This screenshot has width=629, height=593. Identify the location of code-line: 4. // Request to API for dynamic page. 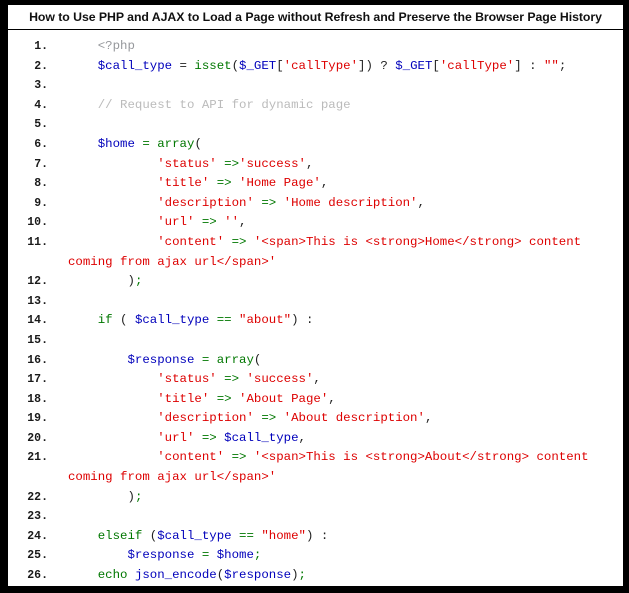
(315, 106).